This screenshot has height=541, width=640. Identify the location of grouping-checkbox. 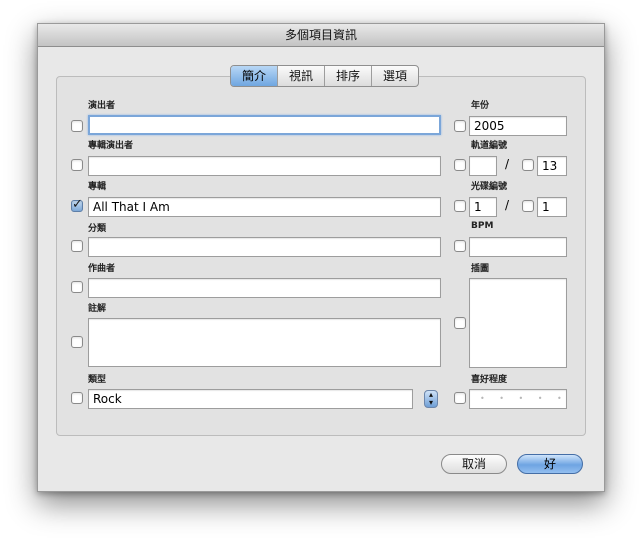
(77, 246).